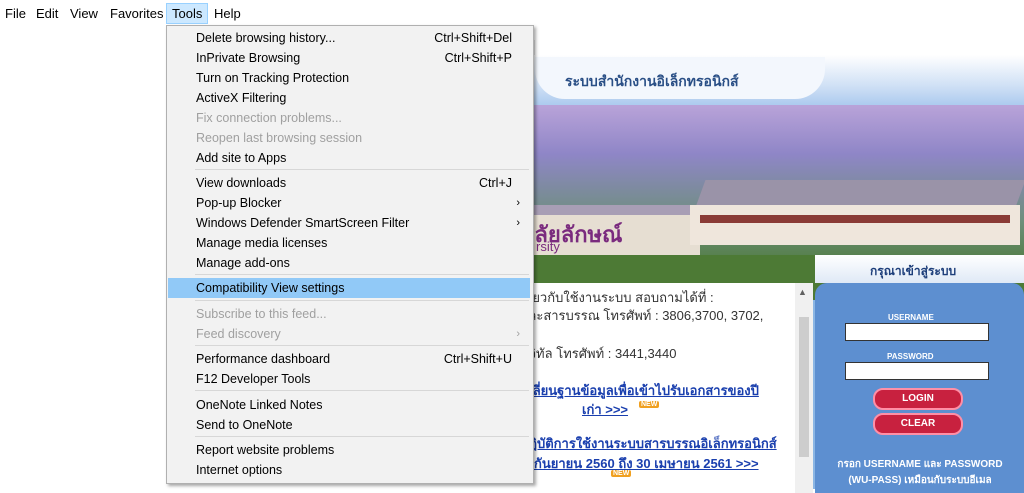 The width and height of the screenshot is (1024, 493). I want to click on menu-item-label: Performance dashboard, so click(263, 359).